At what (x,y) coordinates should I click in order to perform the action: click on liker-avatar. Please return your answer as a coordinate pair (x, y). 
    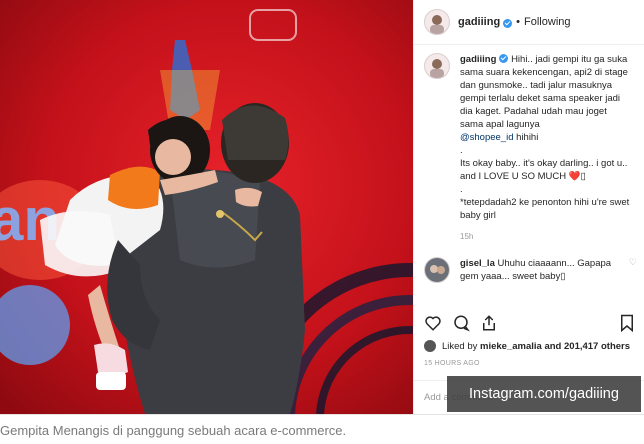
    Looking at the image, I should click on (430, 346).